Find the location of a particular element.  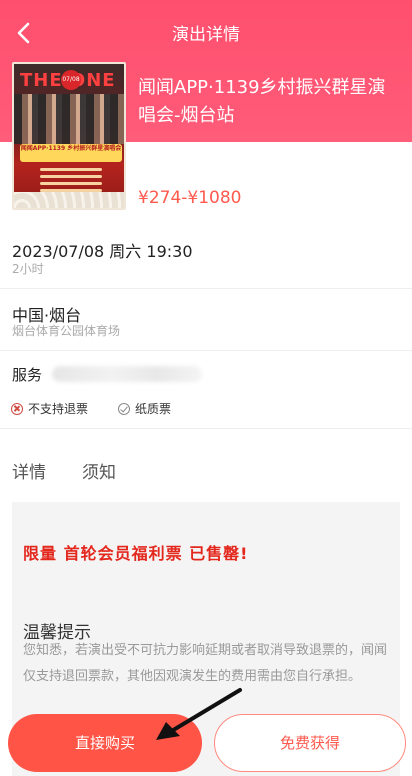

event-duration: 2小时 is located at coordinates (28, 269).